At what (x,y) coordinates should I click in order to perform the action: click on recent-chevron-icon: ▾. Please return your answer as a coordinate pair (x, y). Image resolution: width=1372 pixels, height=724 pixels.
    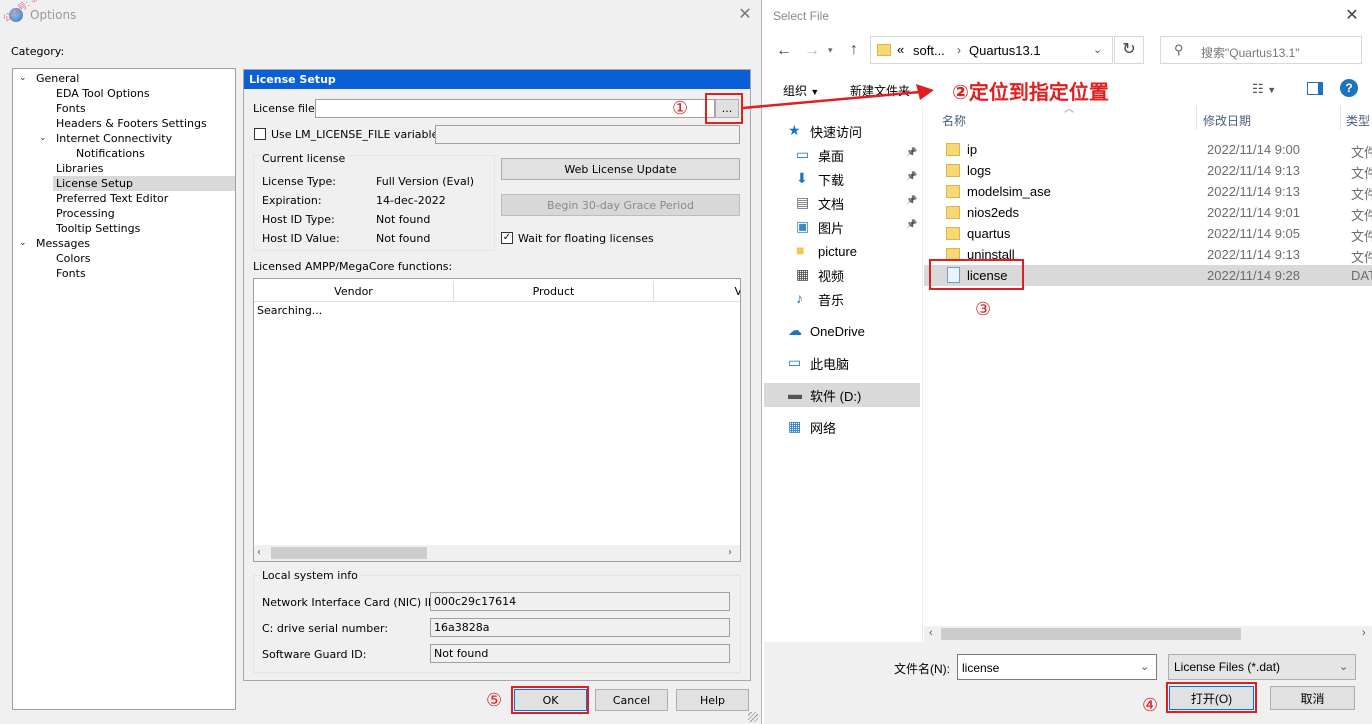
    Looking at the image, I should click on (830, 50).